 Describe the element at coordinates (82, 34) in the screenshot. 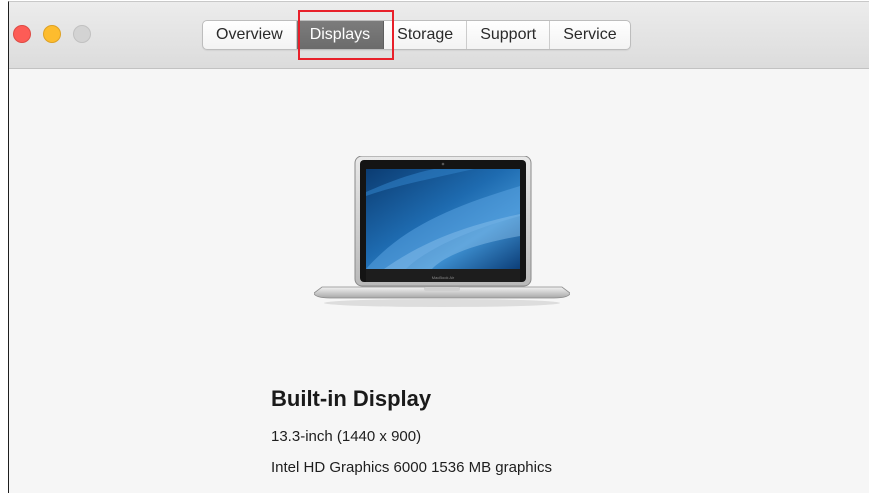

I see `zoom-window-button` at that location.